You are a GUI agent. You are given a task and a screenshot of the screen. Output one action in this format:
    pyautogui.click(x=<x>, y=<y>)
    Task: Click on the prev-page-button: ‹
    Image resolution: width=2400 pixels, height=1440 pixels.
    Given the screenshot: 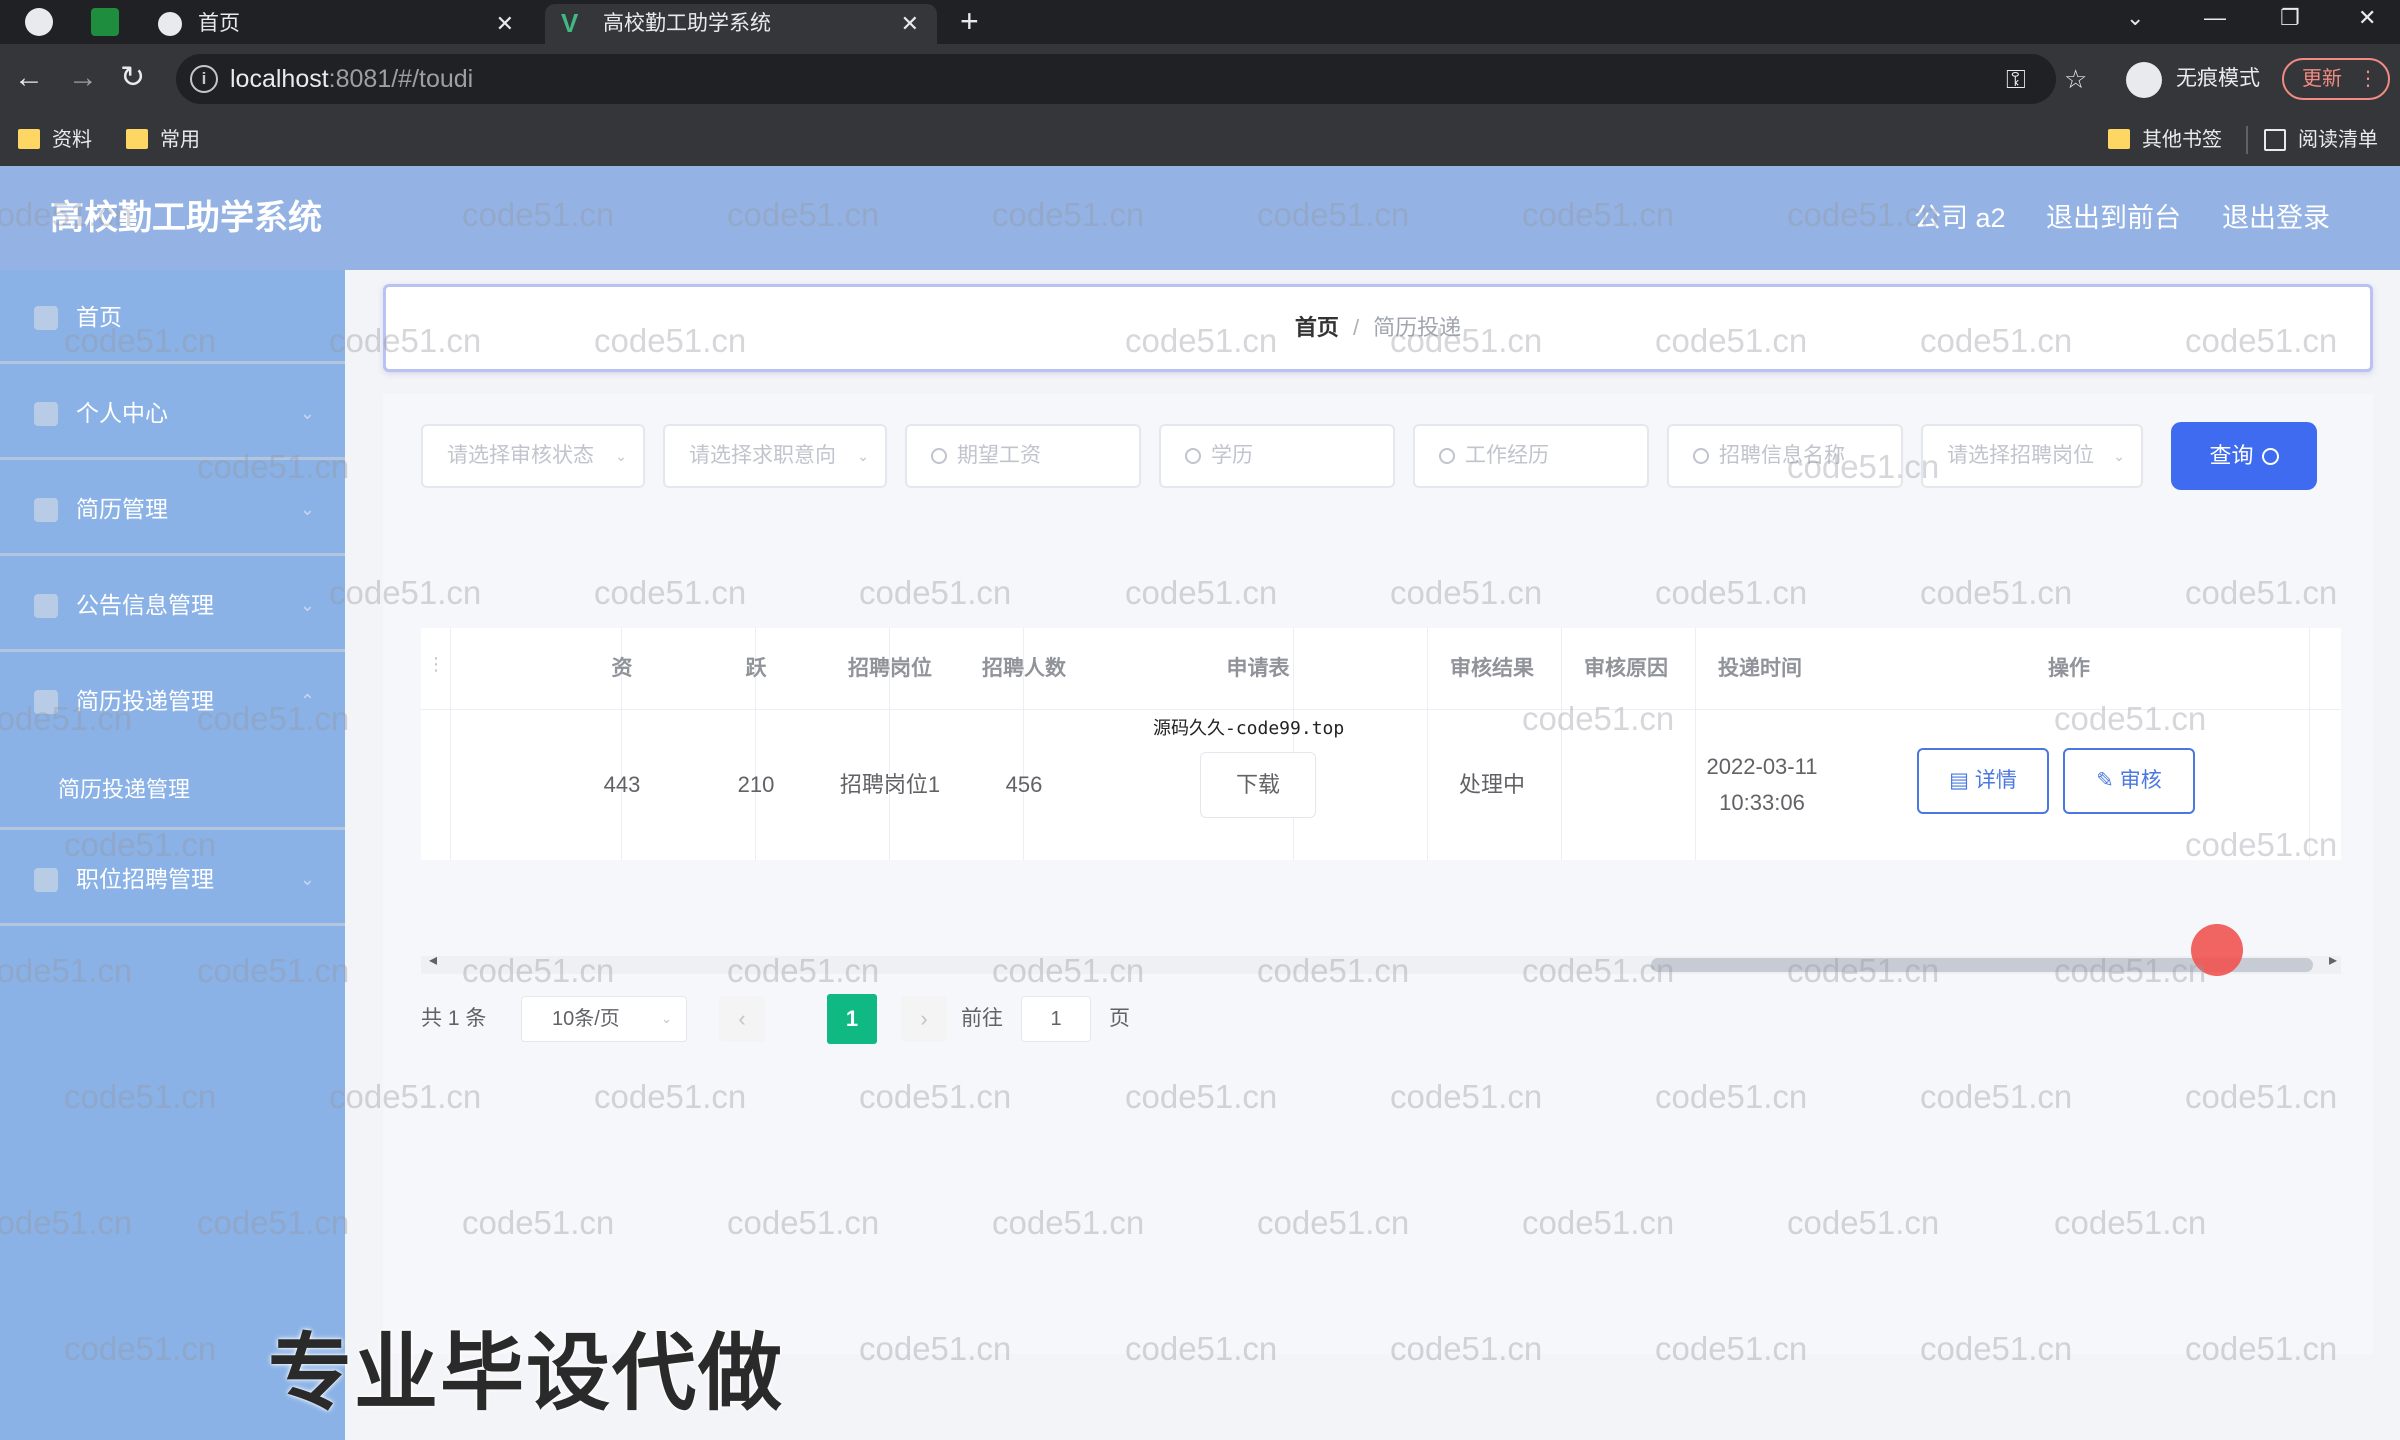 What is the action you would take?
    pyautogui.click(x=742, y=1019)
    